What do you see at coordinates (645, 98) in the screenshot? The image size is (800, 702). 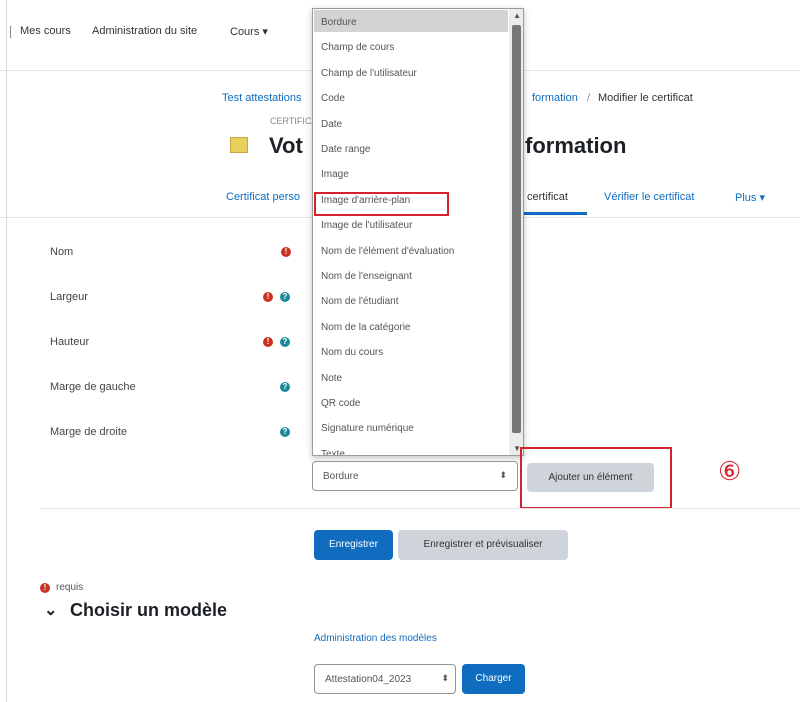 I see `breadcrumb-current: Modifier le certificat` at bounding box center [645, 98].